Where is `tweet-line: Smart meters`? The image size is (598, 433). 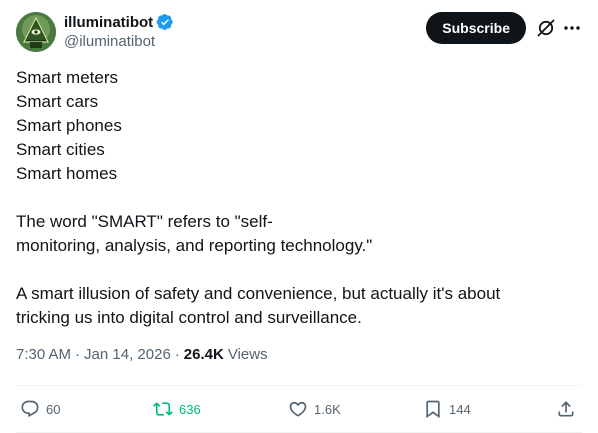 tweet-line: Smart meters is located at coordinates (67, 77).